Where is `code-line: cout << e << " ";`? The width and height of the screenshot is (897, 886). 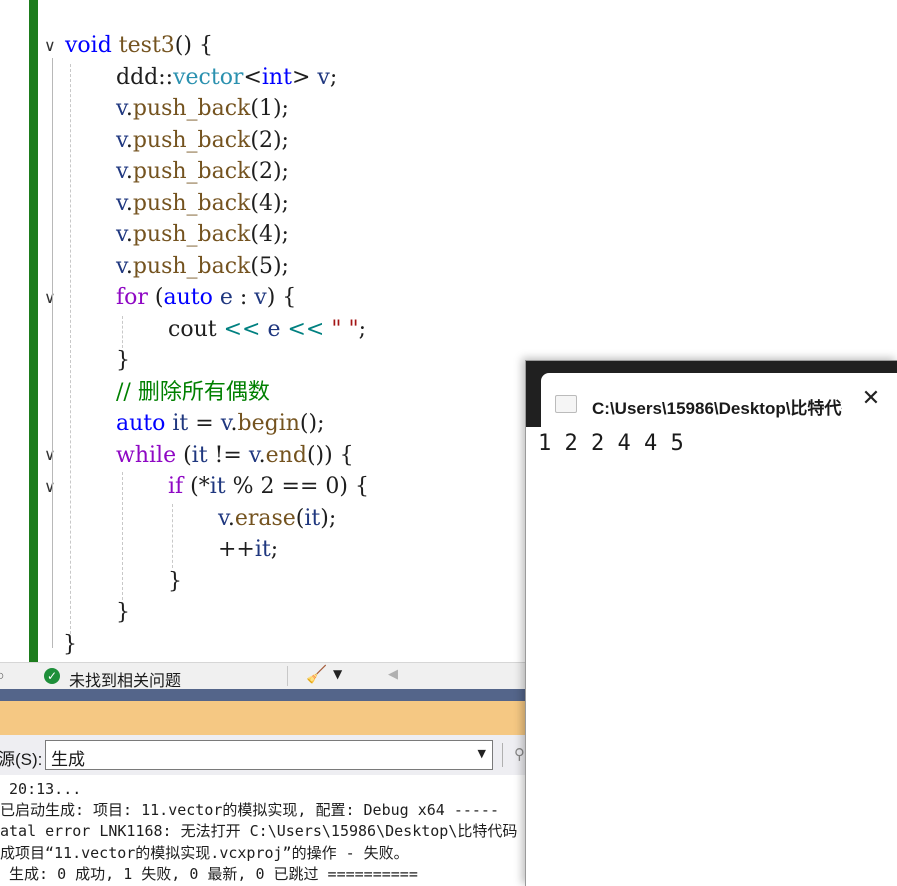 code-line: cout << e << " "; is located at coordinates (267, 330).